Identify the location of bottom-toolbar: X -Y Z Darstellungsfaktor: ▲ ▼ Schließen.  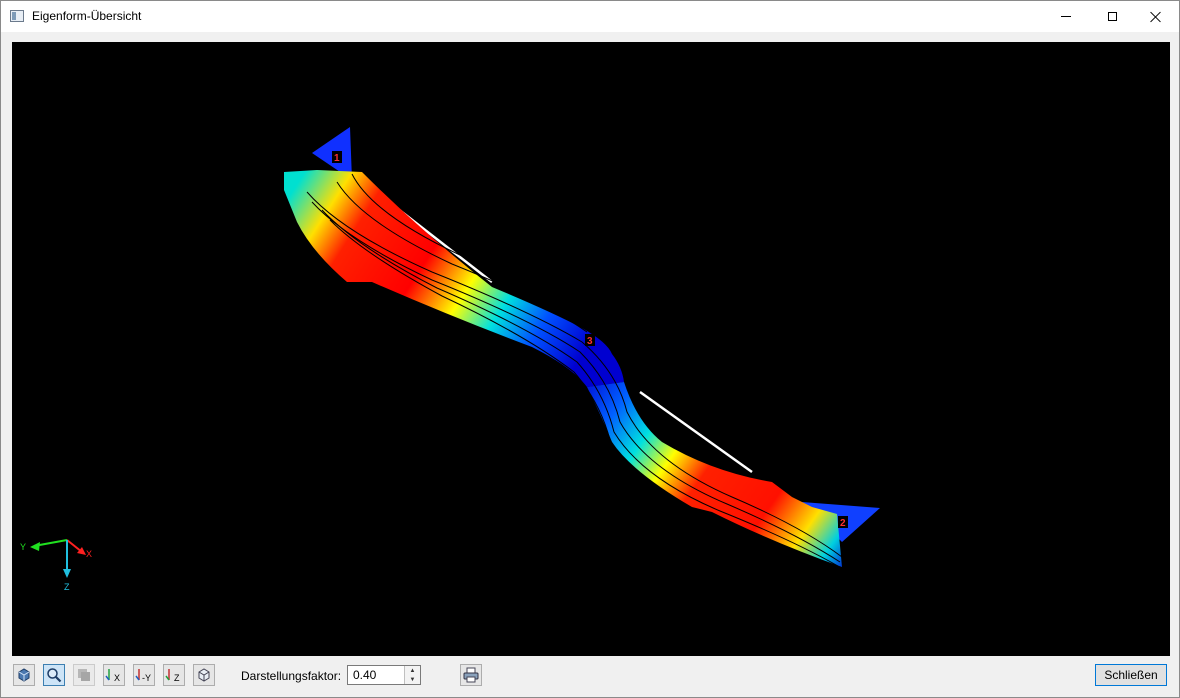
(590, 676).